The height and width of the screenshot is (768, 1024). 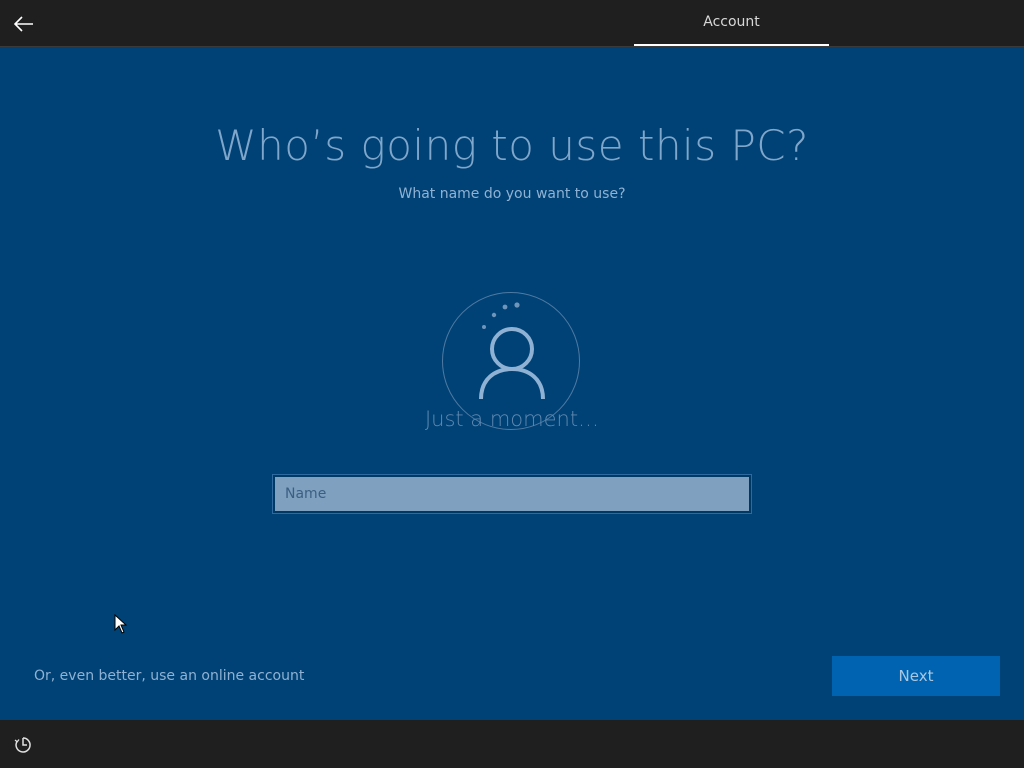 What do you see at coordinates (512, 494) in the screenshot?
I see `name-input` at bounding box center [512, 494].